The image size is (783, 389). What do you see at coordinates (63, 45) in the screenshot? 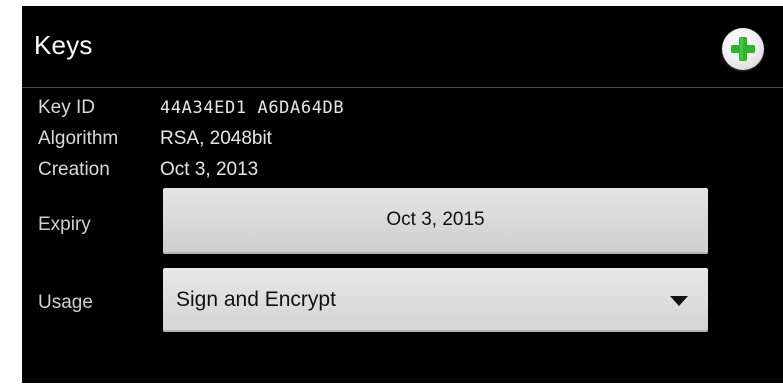
I see `page-title: Keys` at bounding box center [63, 45].